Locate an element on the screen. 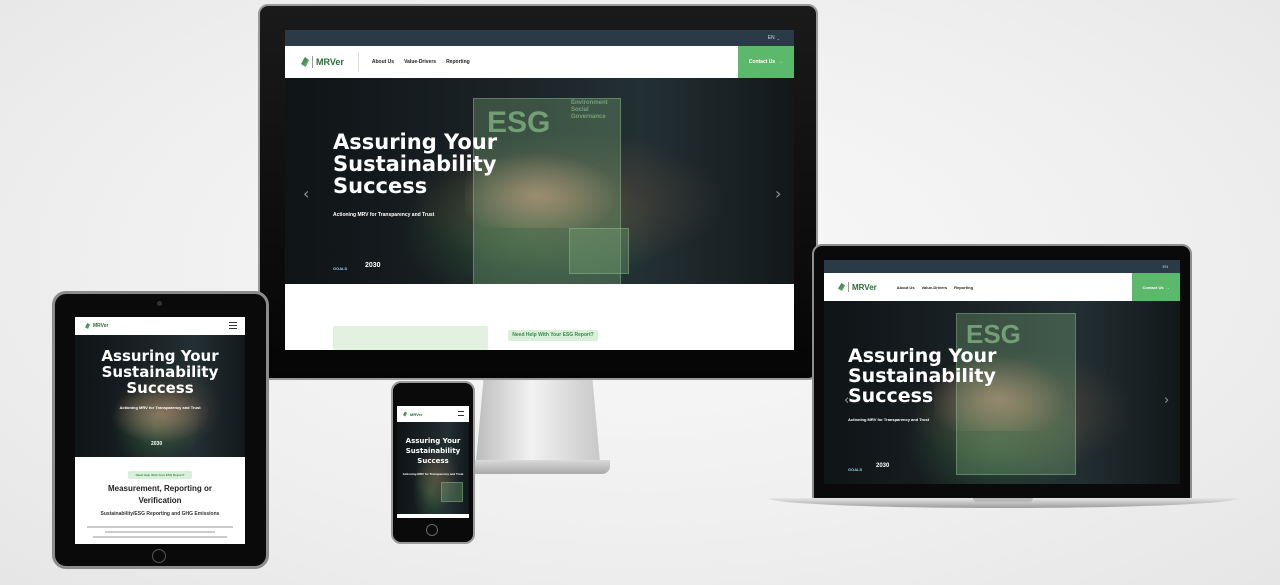 This screenshot has width=1280, height=585. laptop-hero-title-line-1: Assuring Your is located at coordinates (922, 356).